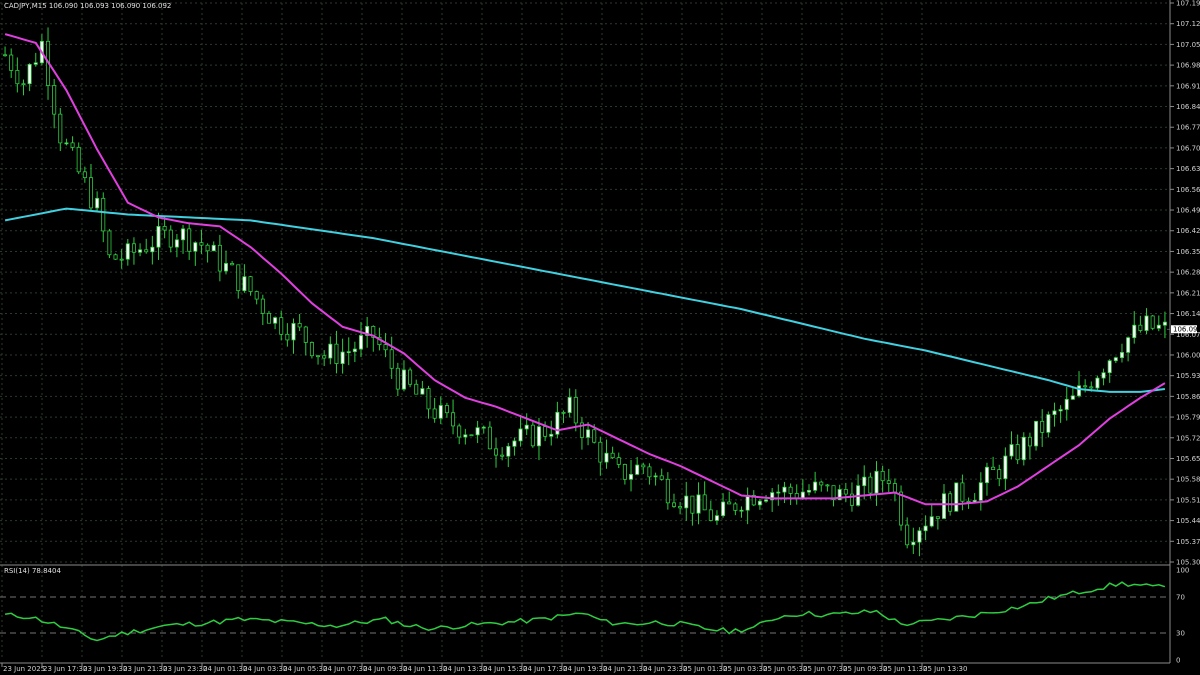  What do you see at coordinates (1188, 397) in the screenshot?
I see `price-tick-label: 105.865` at bounding box center [1188, 397].